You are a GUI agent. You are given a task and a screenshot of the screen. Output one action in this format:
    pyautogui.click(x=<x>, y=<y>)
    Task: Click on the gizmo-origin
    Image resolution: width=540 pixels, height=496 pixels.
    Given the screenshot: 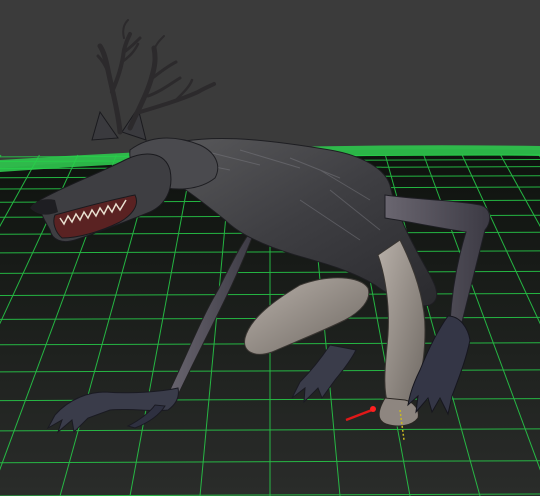 What is the action you would take?
    pyautogui.click(x=373, y=409)
    